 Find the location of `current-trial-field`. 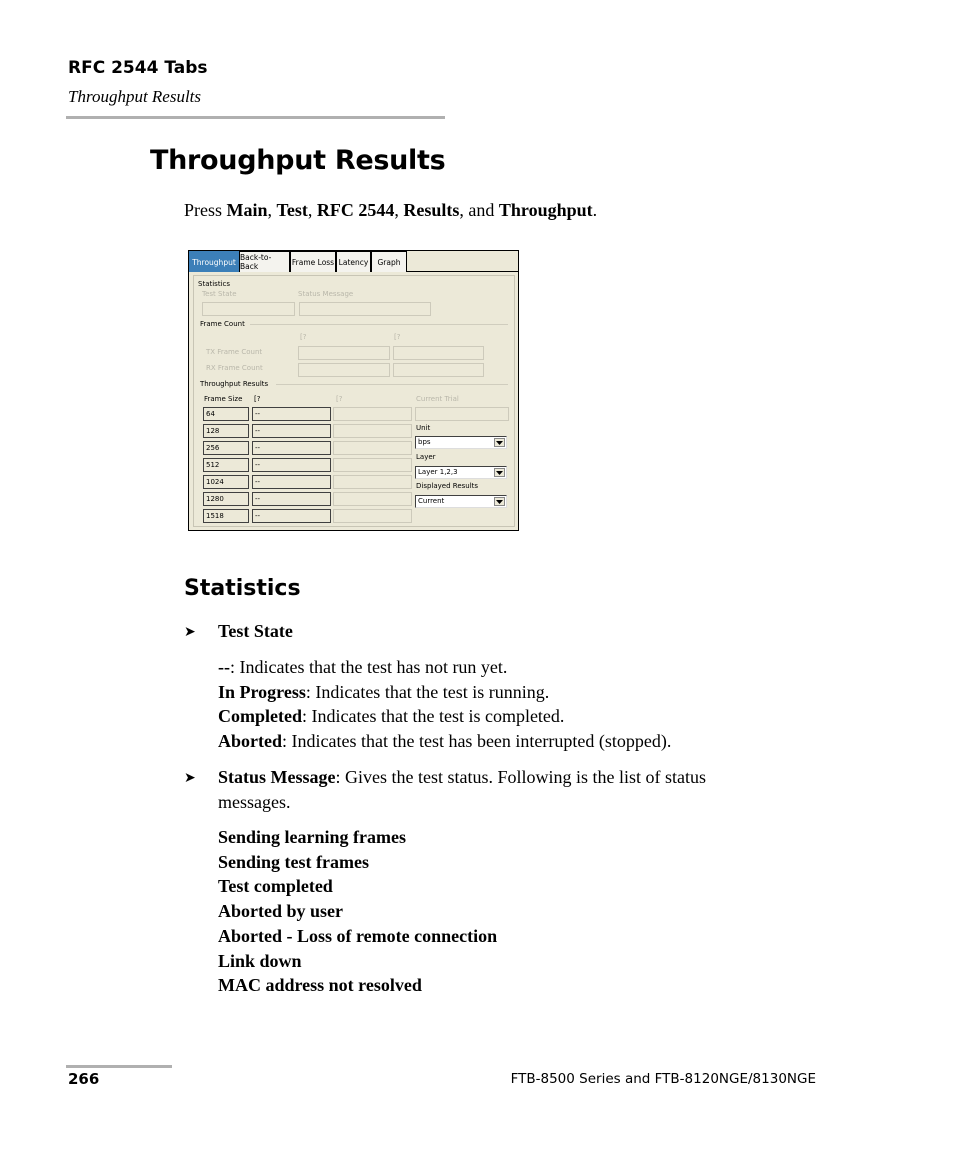

current-trial-field is located at coordinates (462, 414).